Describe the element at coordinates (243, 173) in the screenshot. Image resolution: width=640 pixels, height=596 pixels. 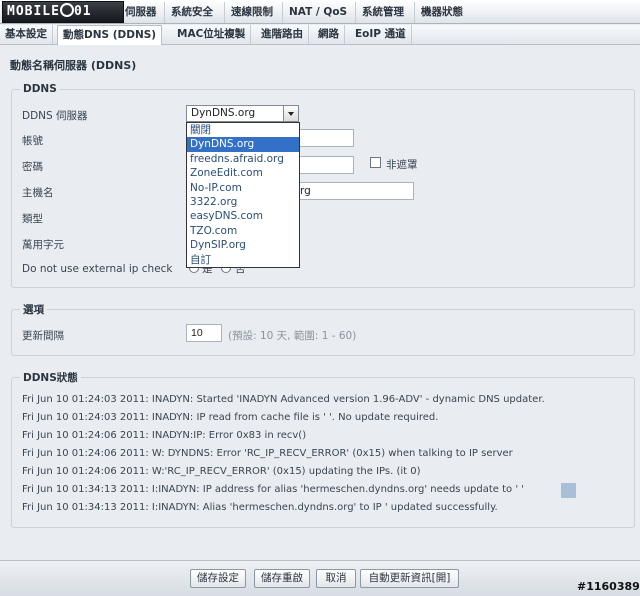
I see `dropdown-option: ZoneEdit.com` at that location.